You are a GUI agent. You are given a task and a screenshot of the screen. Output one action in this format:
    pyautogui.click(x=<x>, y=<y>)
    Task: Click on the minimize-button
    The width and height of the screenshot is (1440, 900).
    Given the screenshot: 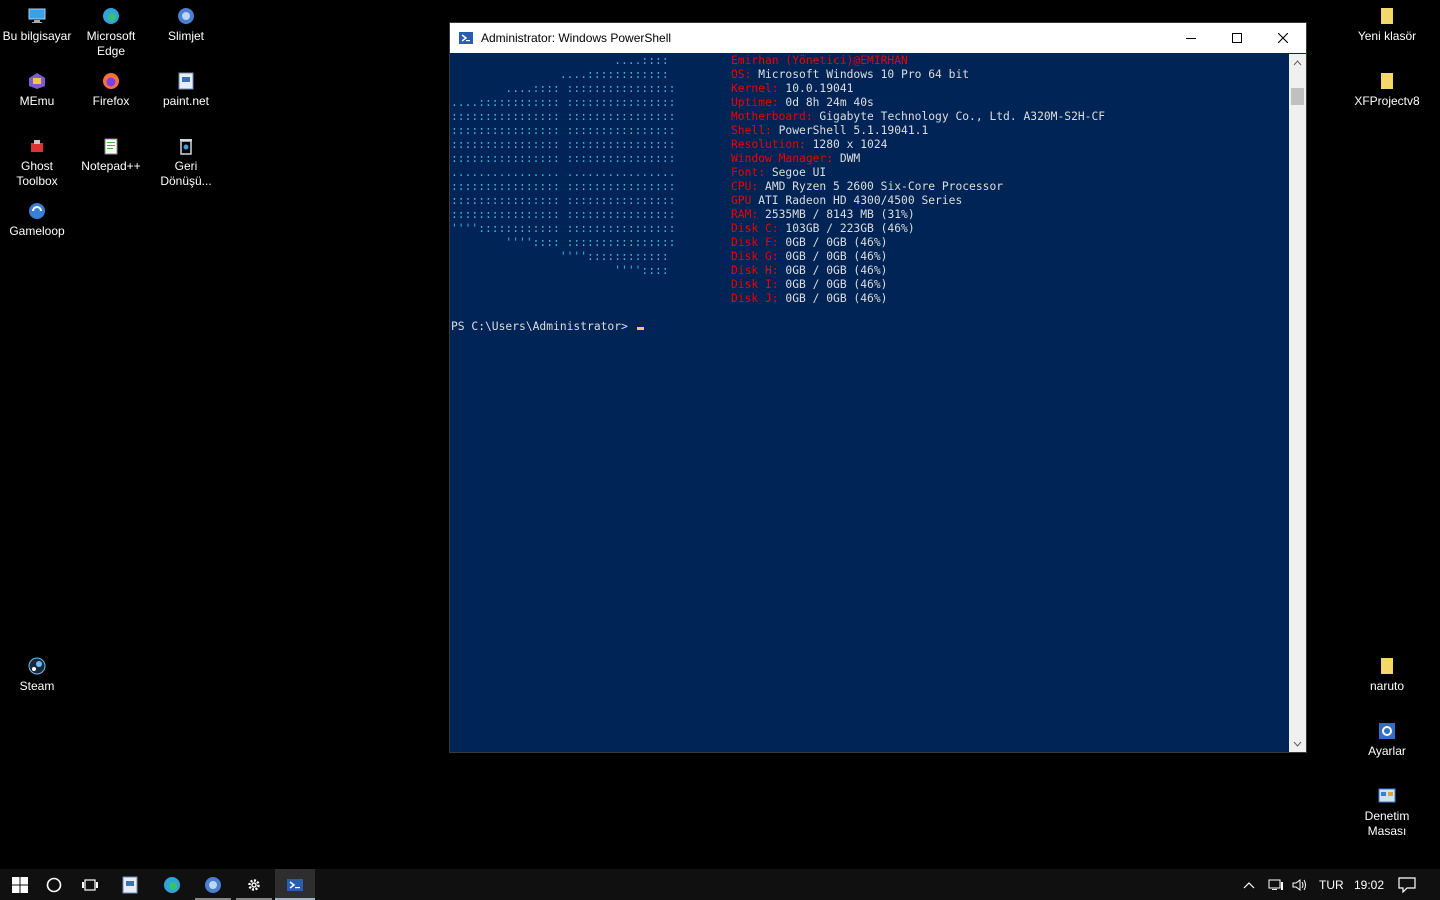 What is the action you would take?
    pyautogui.click(x=1191, y=38)
    